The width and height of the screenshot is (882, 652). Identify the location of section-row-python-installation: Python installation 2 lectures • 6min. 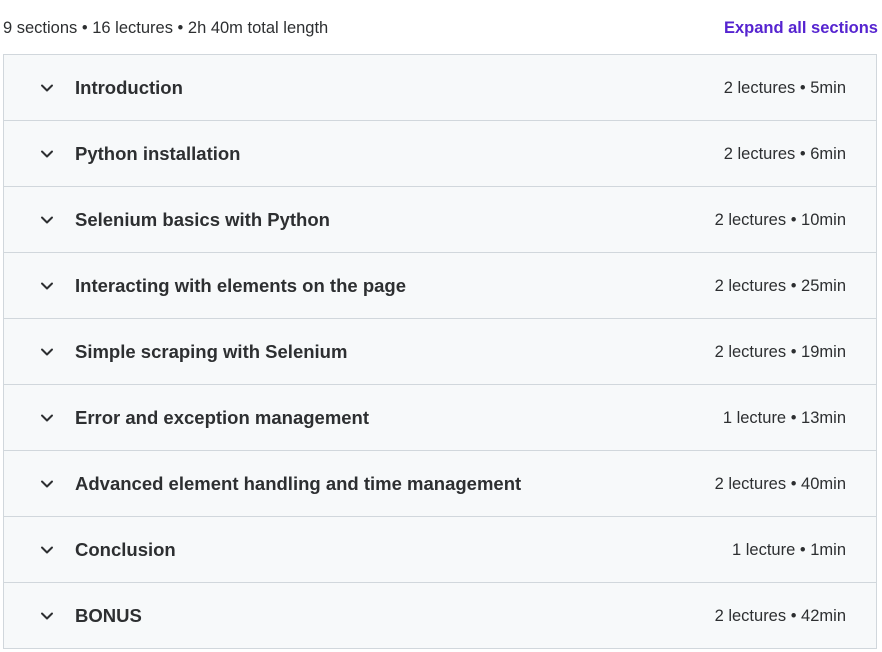
(440, 154).